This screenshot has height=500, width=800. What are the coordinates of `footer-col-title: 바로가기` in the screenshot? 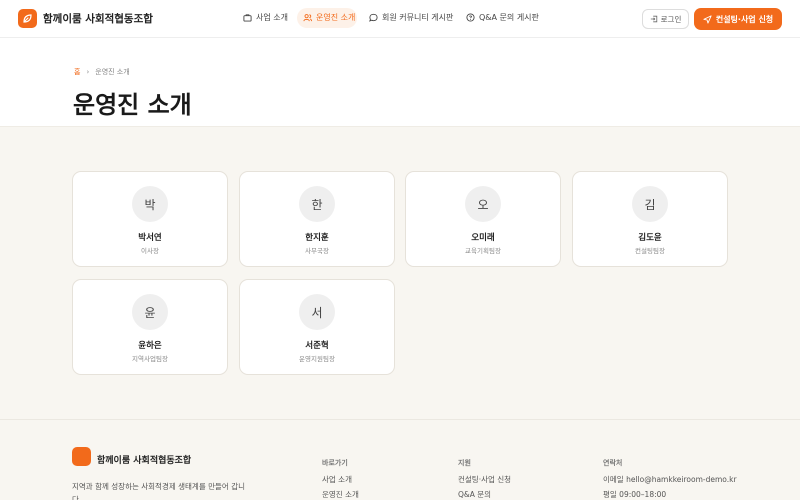 It's located at (335, 463).